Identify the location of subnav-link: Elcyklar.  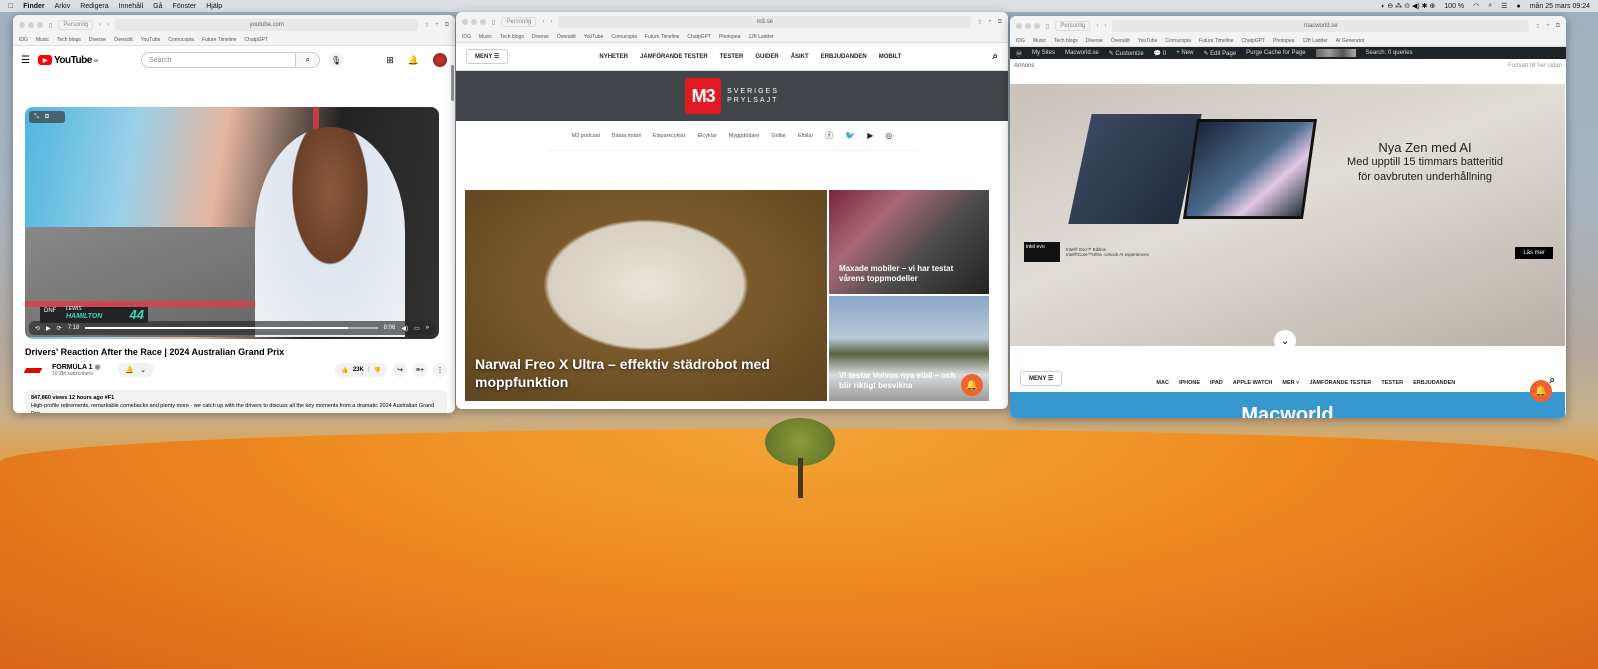
(706, 136).